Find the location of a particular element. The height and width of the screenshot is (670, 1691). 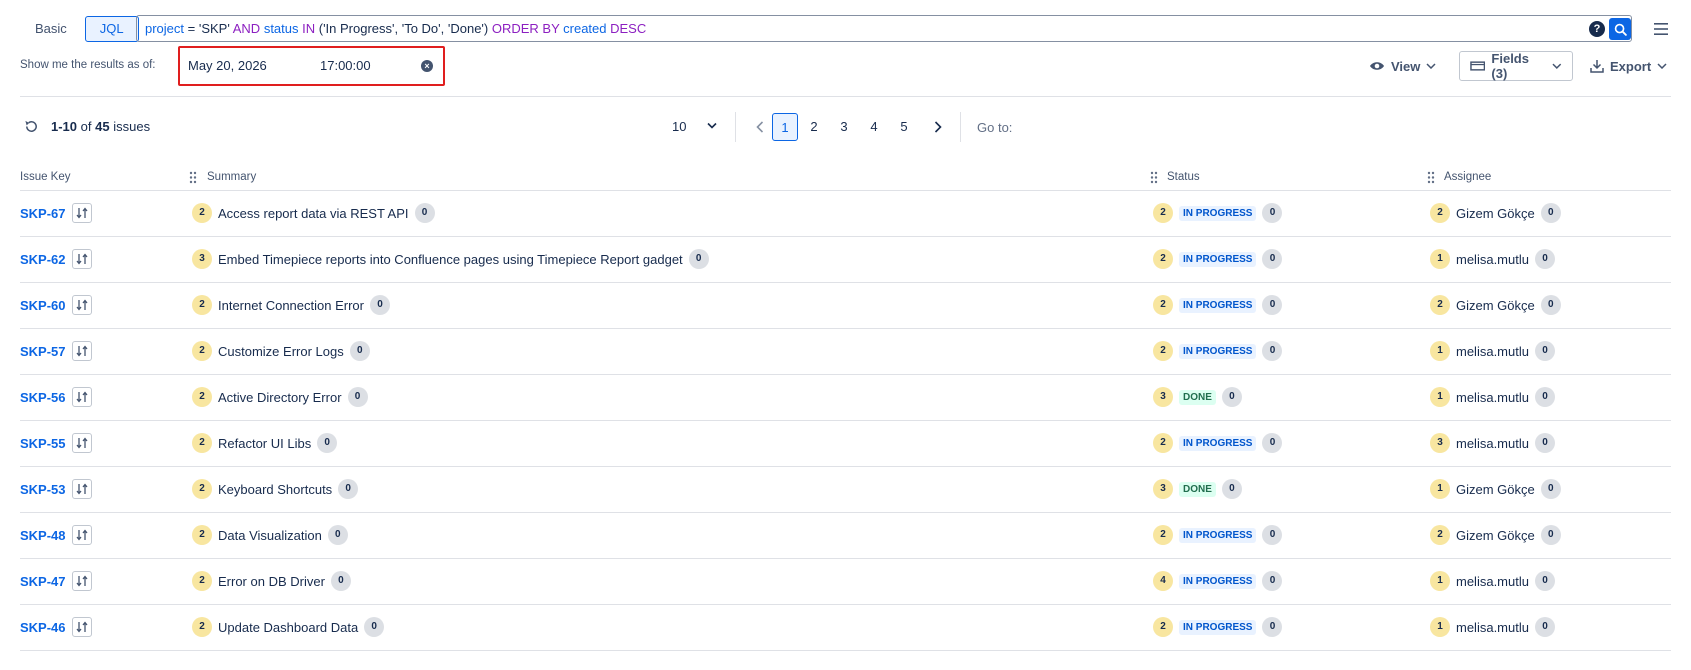

as-of-time-input: 17:00:00 is located at coordinates (345, 65).